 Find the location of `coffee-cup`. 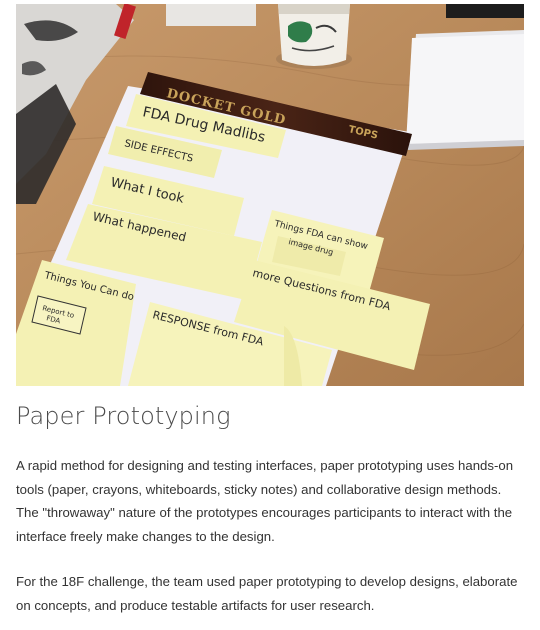

coffee-cup is located at coordinates (314, 36).